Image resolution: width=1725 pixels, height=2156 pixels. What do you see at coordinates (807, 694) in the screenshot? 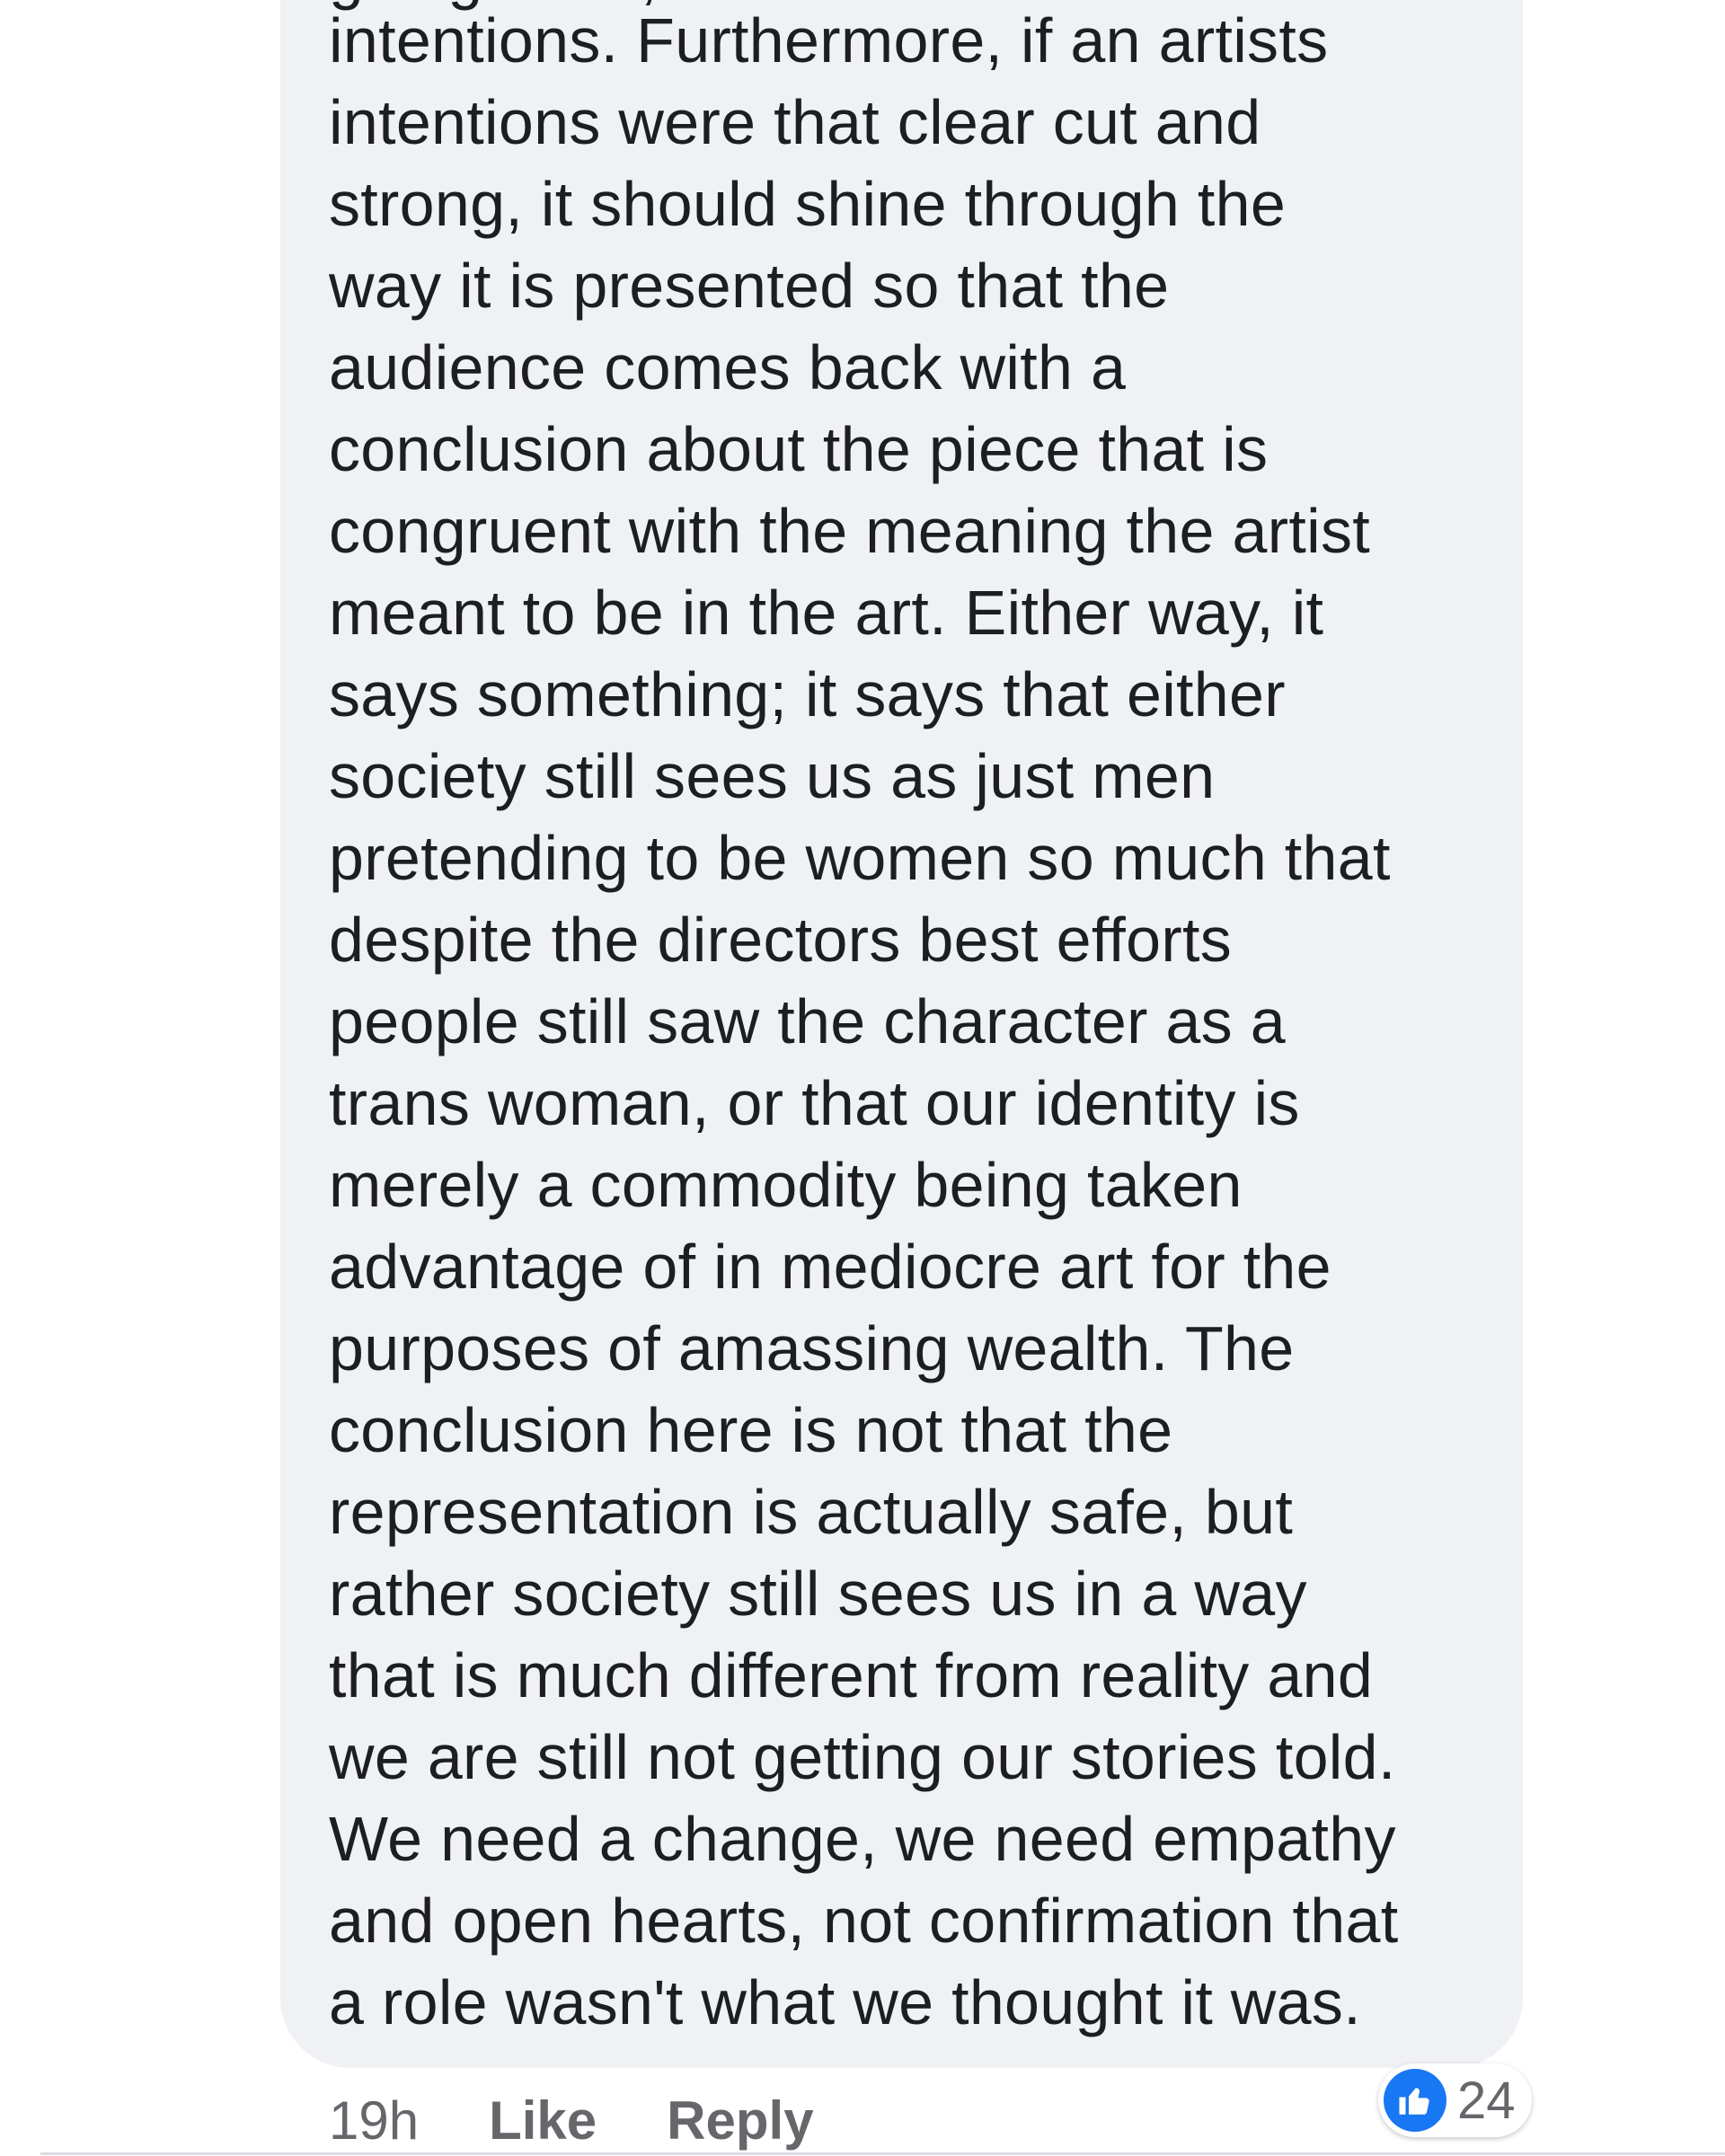
I see `comment-line: says something; it says that either` at bounding box center [807, 694].